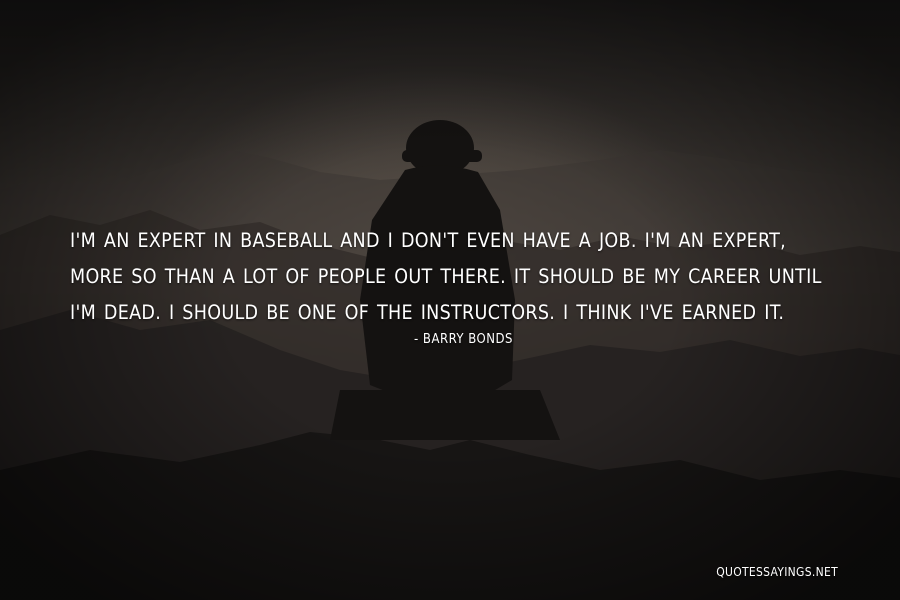 This screenshot has height=600, width=900. Describe the element at coordinates (777, 572) in the screenshot. I see `site-watermark: QUOTESSAYINGS.NET` at that location.